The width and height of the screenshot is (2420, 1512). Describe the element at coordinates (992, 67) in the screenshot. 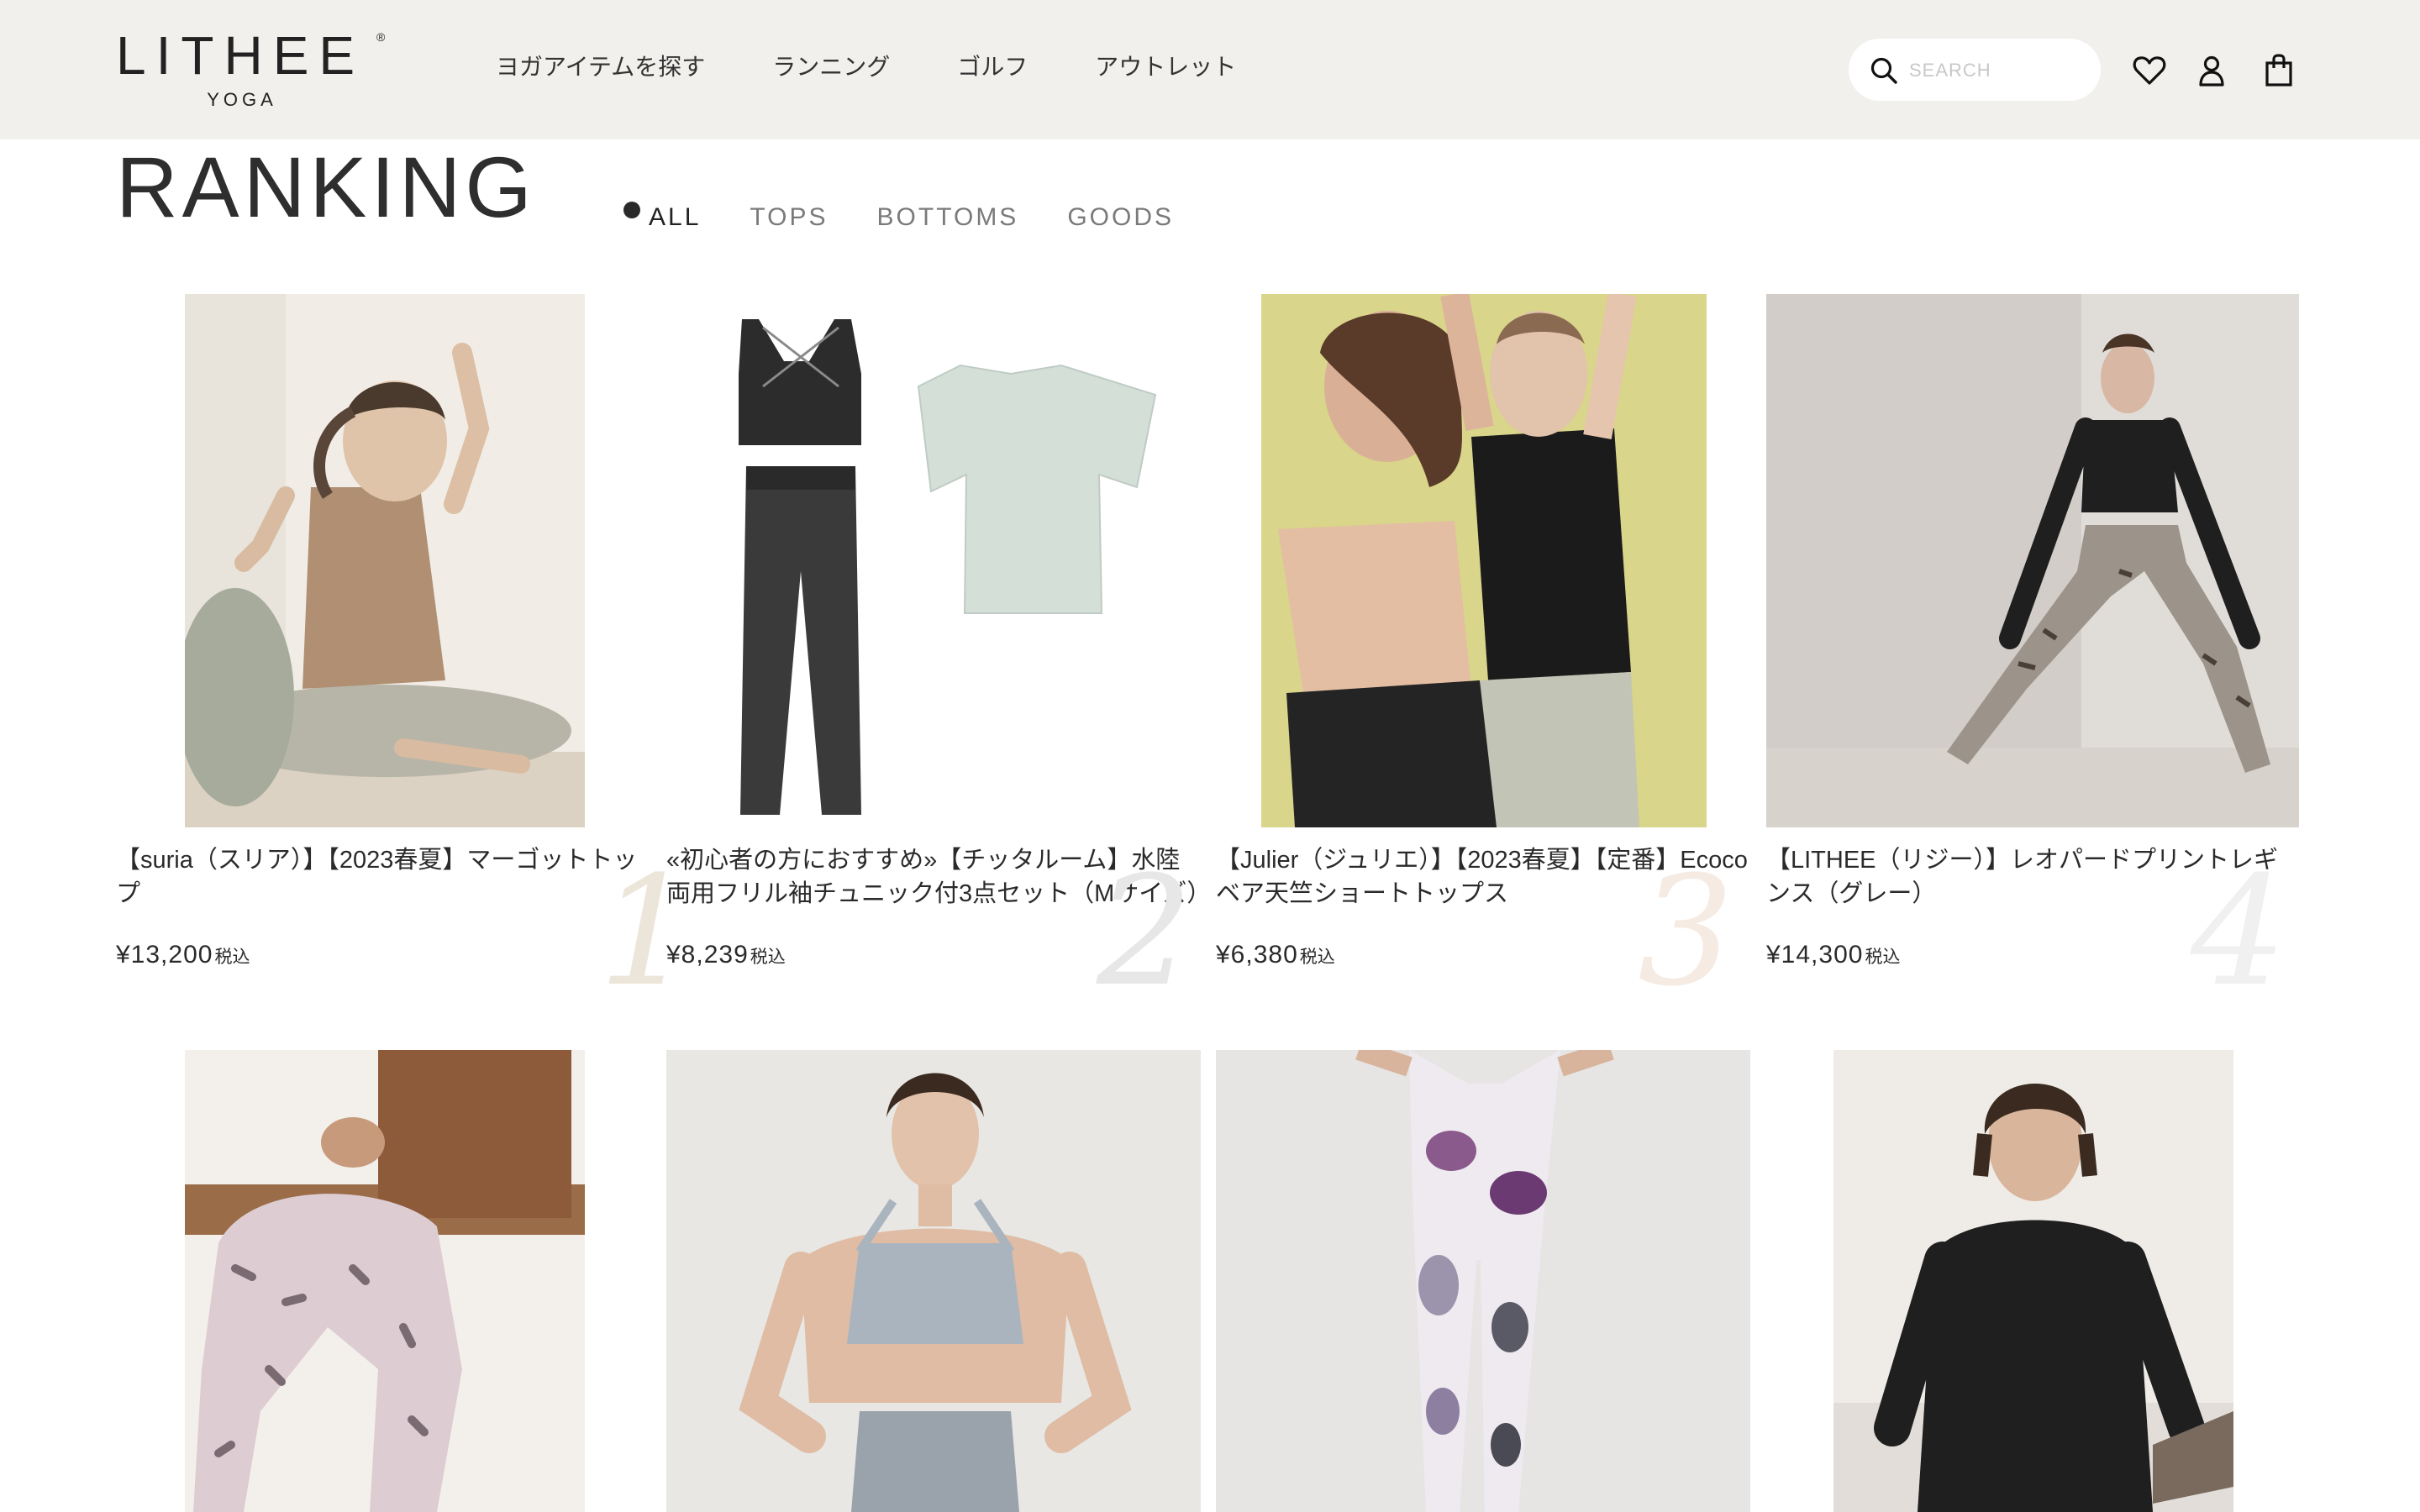

I see `nav-item-golf: ゴルフ` at that location.